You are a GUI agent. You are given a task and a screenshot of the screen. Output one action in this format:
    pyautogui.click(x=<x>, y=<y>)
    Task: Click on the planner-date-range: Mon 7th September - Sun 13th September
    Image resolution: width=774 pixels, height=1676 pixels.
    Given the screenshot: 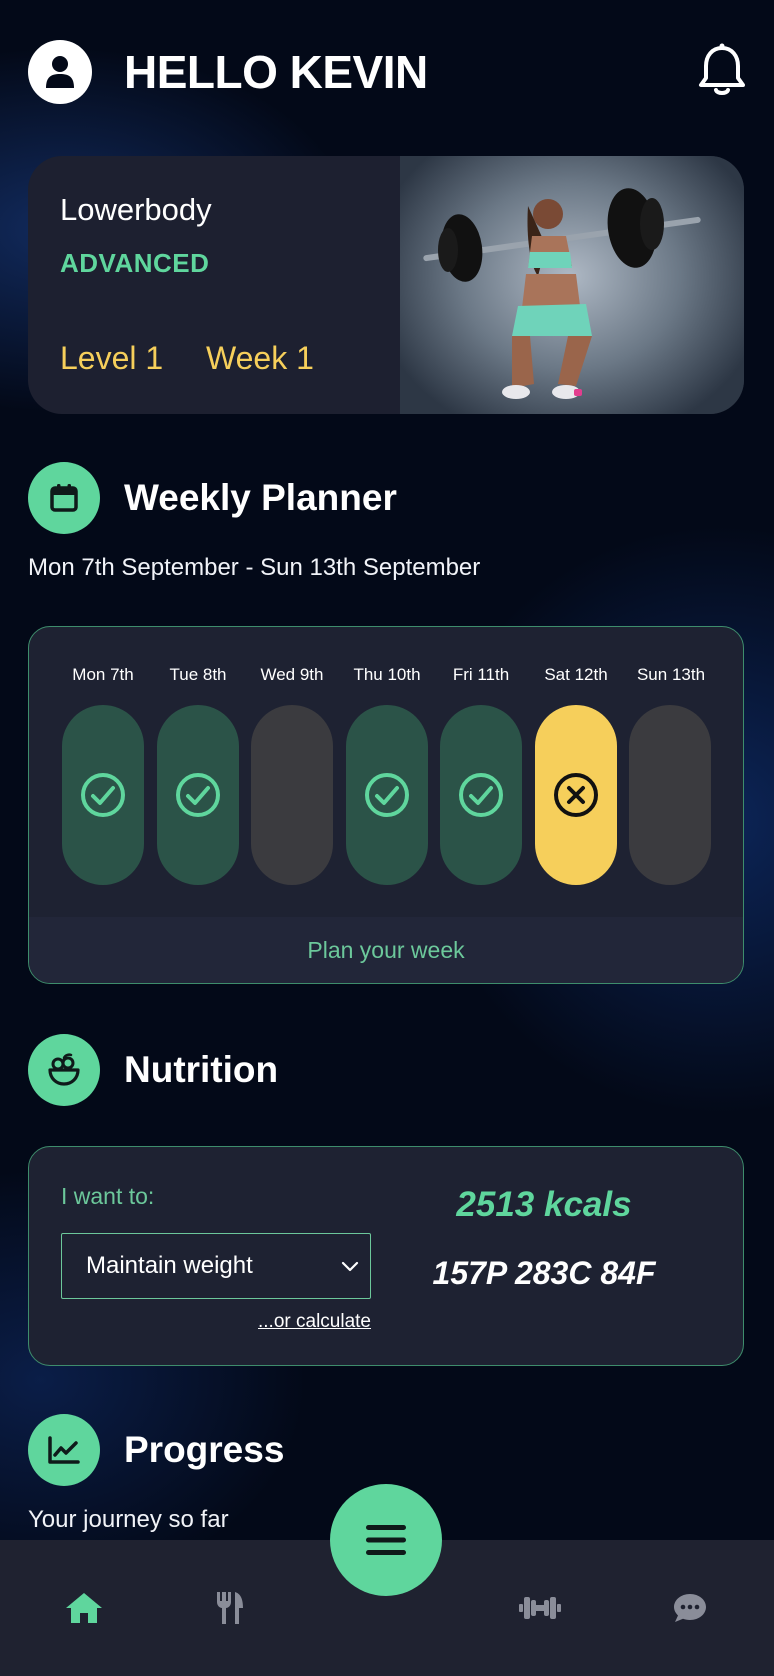 What is the action you would take?
    pyautogui.click(x=254, y=567)
    